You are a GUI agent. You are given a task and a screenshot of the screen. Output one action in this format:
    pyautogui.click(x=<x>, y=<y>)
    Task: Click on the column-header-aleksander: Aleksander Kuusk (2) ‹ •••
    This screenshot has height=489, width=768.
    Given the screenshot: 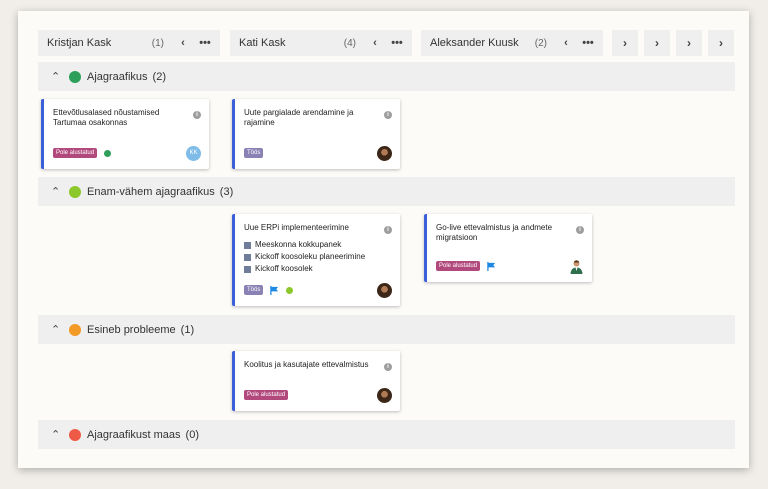 What is the action you would take?
    pyautogui.click(x=512, y=43)
    